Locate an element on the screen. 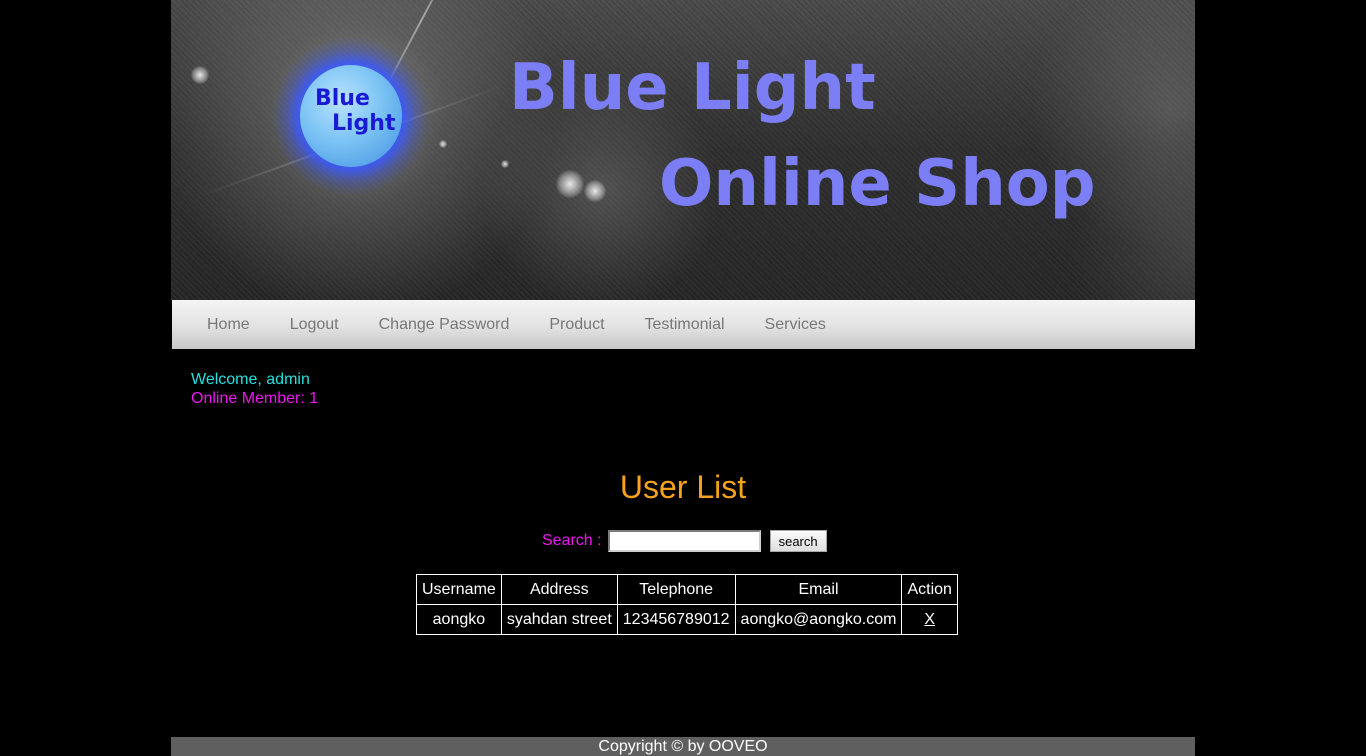  nav-home: Home is located at coordinates (228, 325).